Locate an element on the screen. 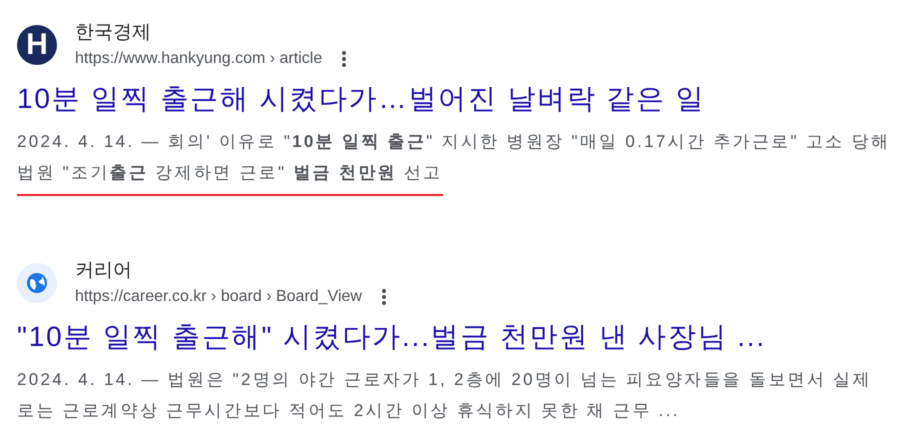 The height and width of the screenshot is (448, 917). globe-icon is located at coordinates (37, 283).